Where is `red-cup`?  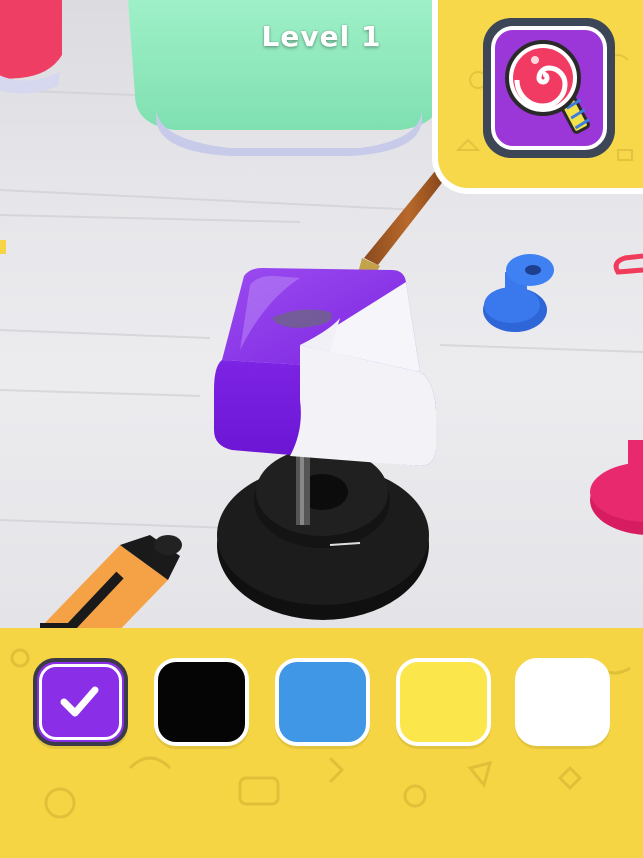 red-cup is located at coordinates (31, 47).